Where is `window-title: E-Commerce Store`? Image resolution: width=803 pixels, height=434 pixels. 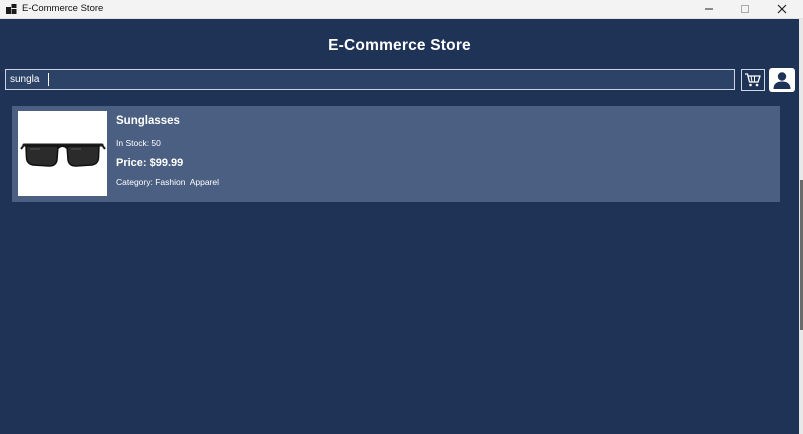
window-title: E-Commerce Store is located at coordinates (63, 8).